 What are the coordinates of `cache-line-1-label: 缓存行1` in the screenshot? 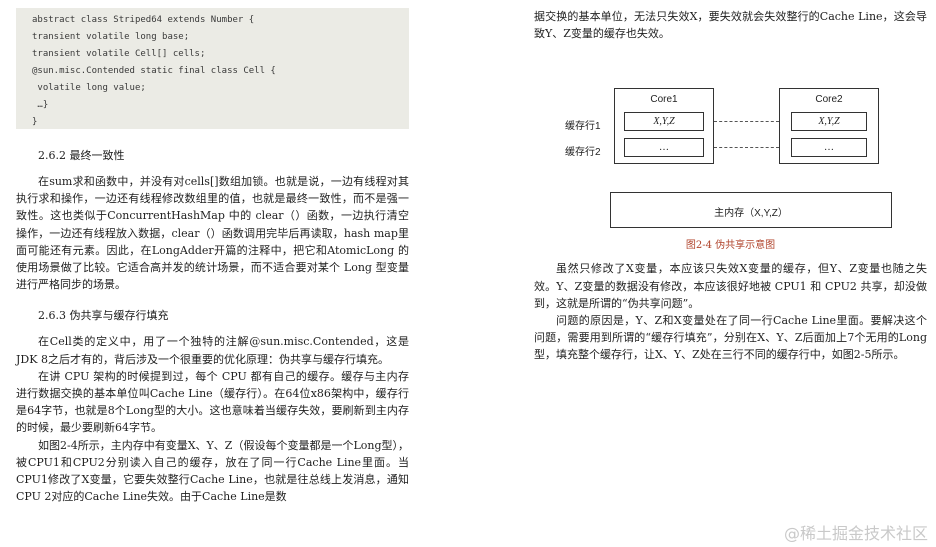 It's located at (583, 127).